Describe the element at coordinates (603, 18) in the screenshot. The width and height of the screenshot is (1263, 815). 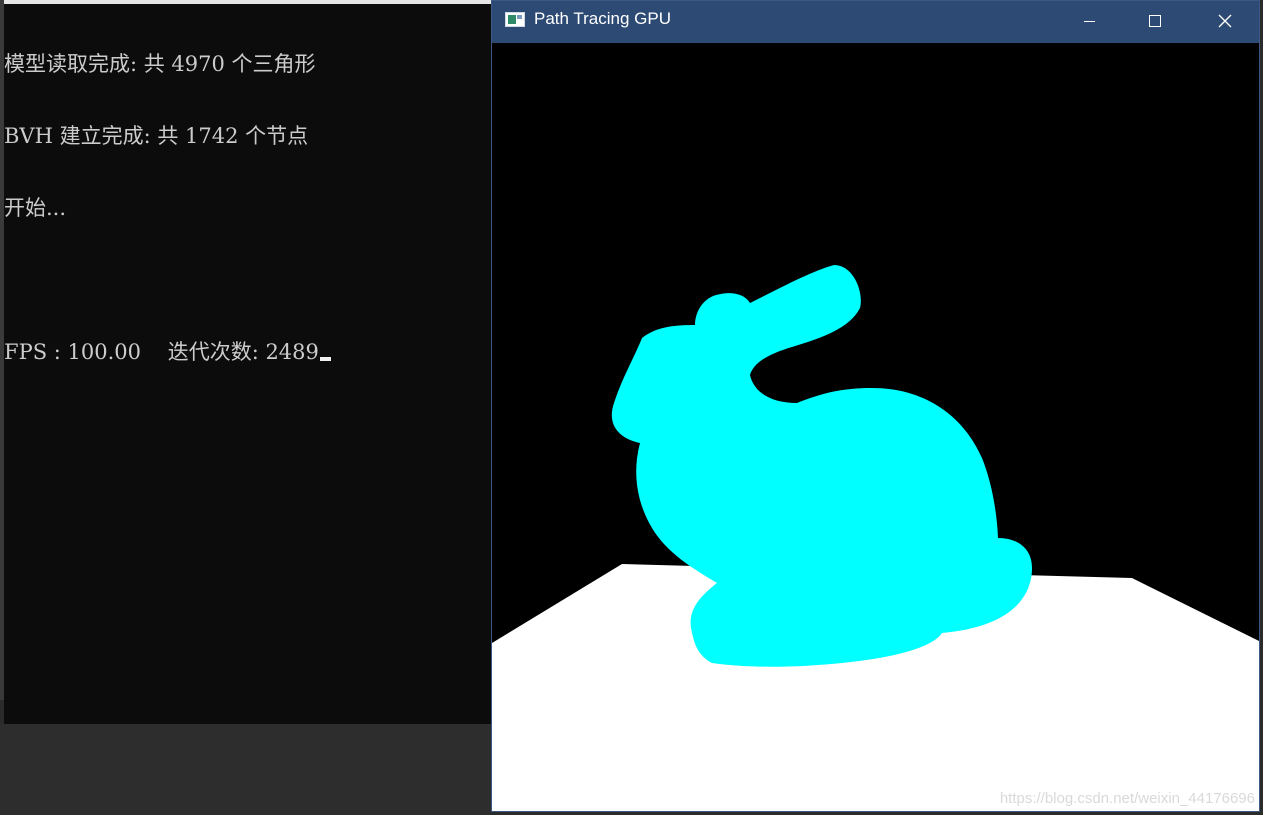
I see `window-title: Path Tracing GPU` at that location.